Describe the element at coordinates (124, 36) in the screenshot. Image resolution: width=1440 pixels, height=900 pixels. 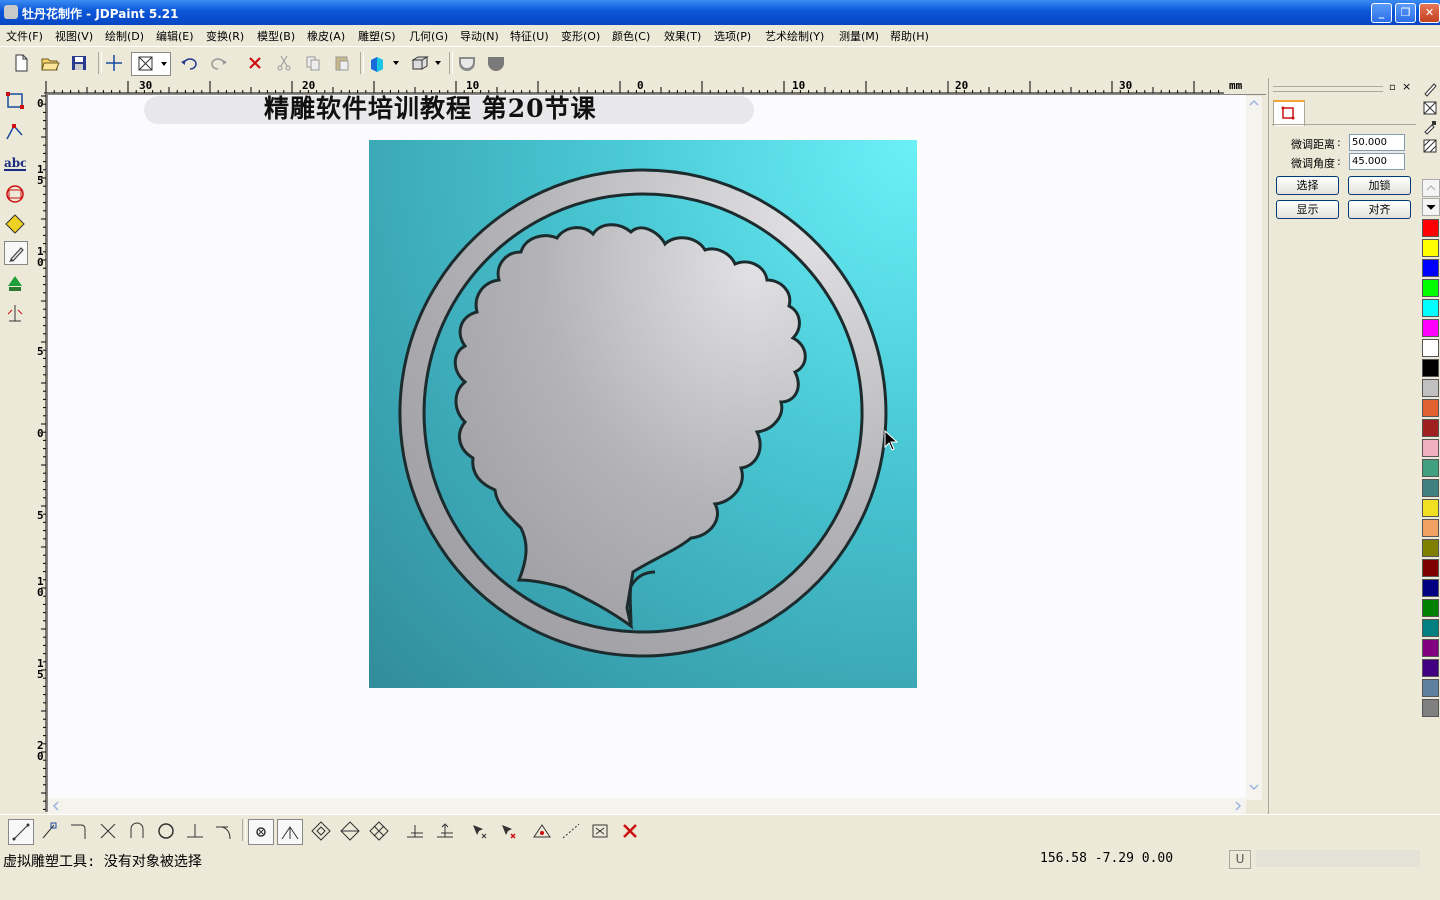
I see `menu-draw: 绘制(D)` at that location.